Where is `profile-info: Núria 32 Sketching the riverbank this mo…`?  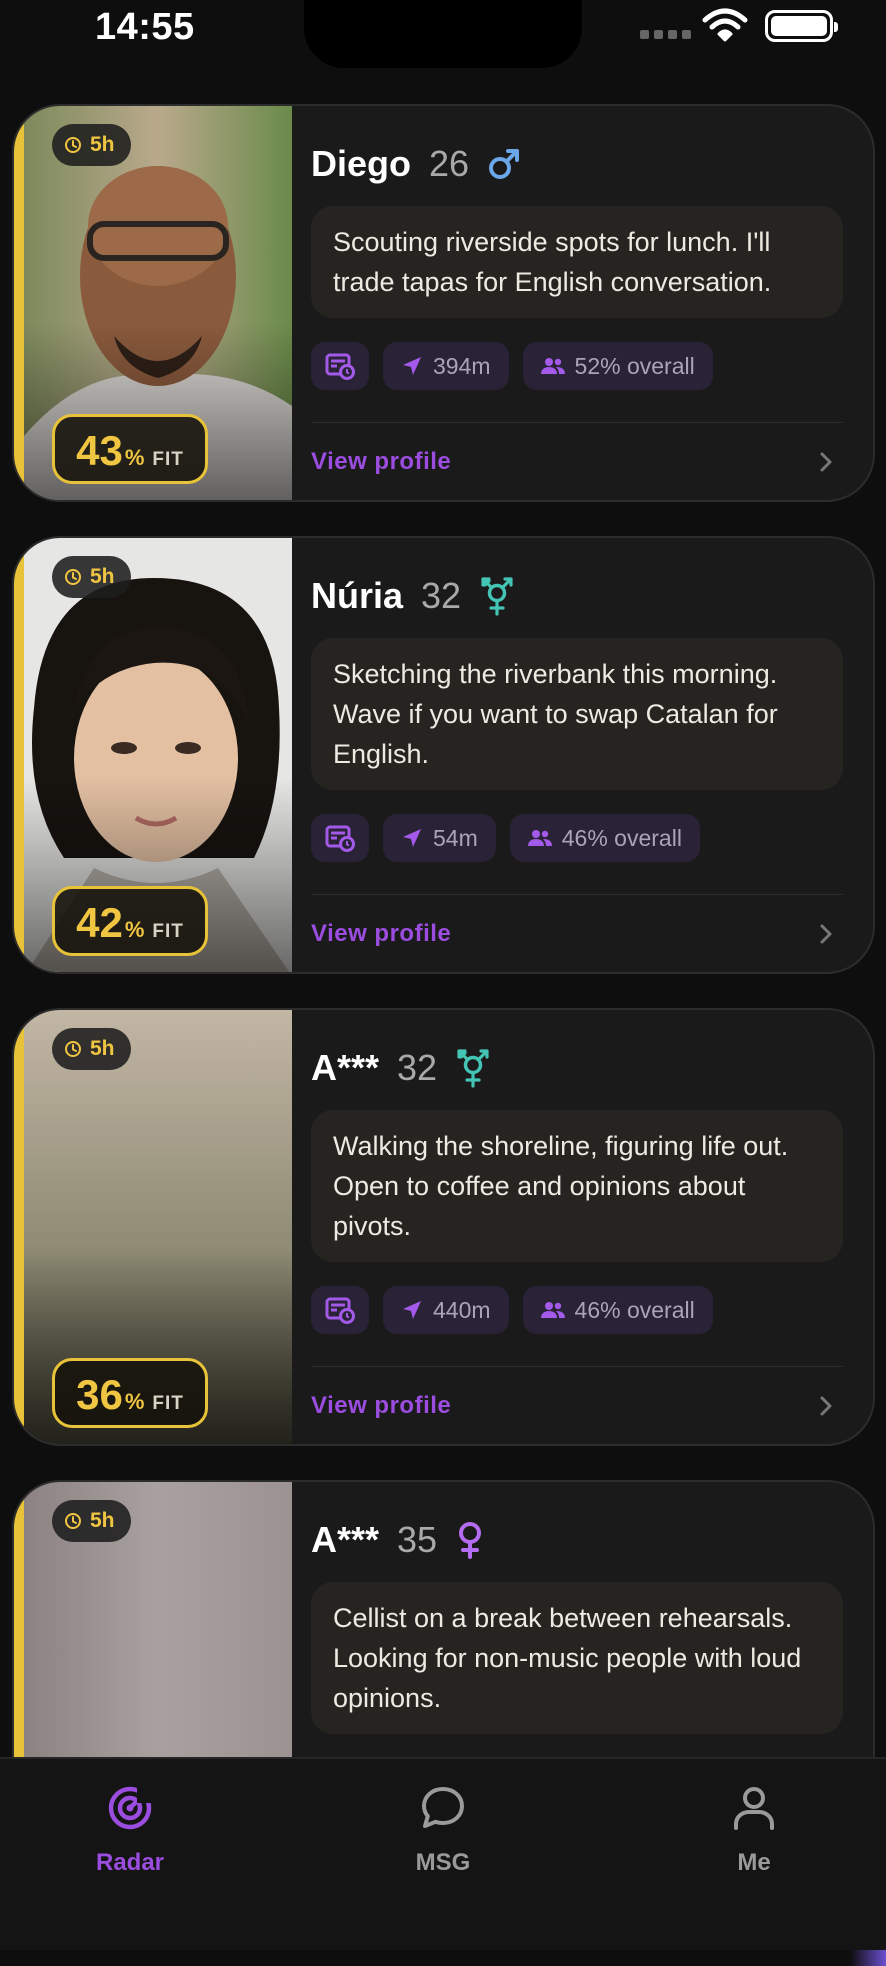 profile-info: Núria 32 Sketching the riverbank this mo… is located at coordinates (577, 755).